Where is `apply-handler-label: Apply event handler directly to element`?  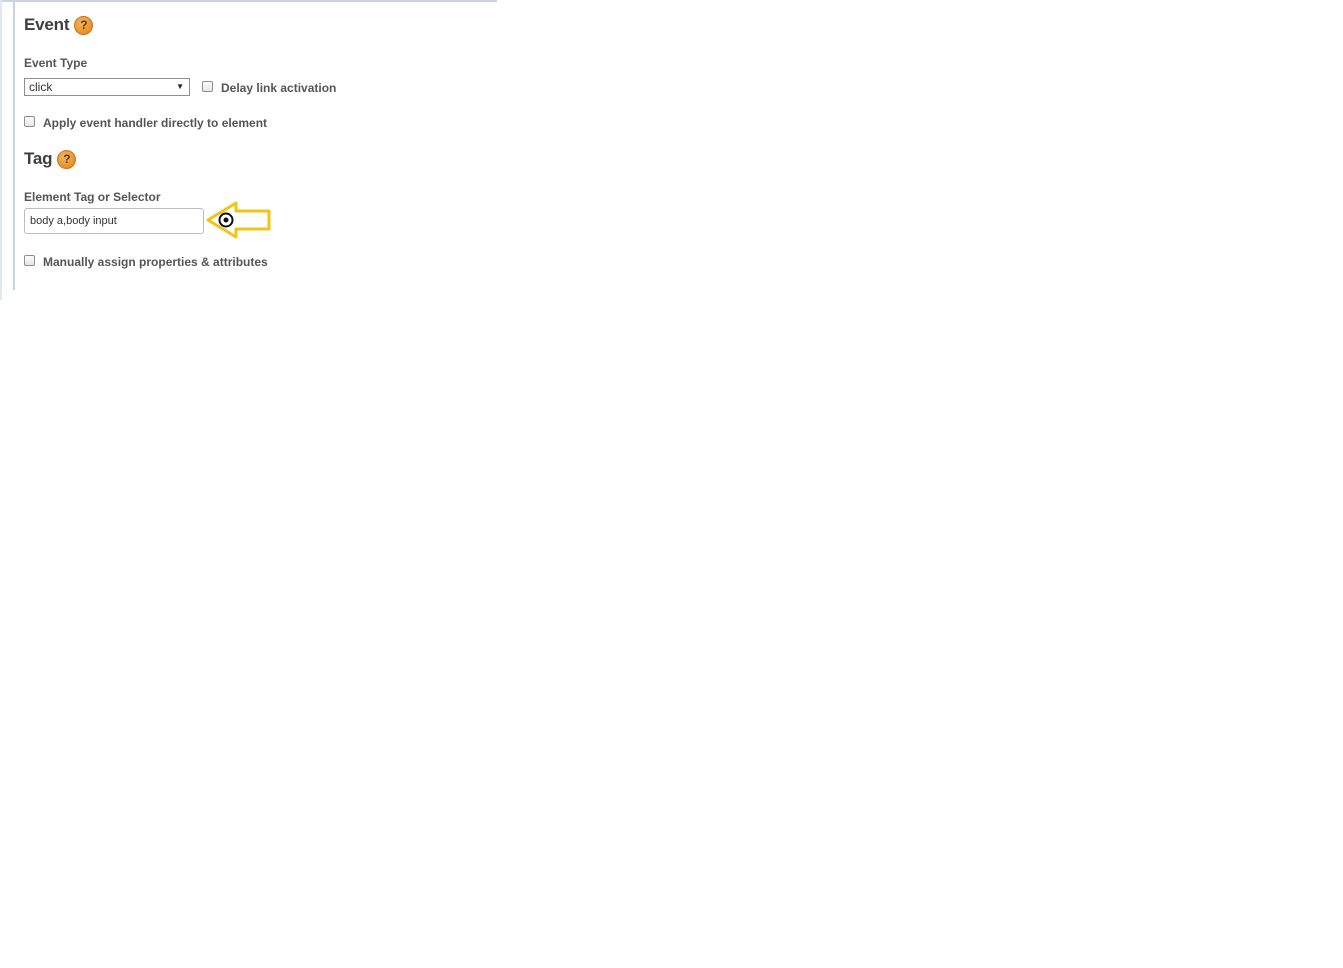
apply-handler-label: Apply event handler directly to element is located at coordinates (155, 123).